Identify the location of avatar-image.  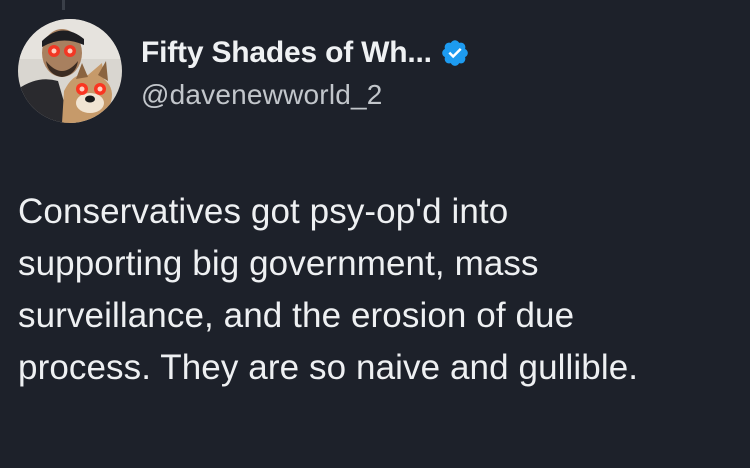
(70, 71).